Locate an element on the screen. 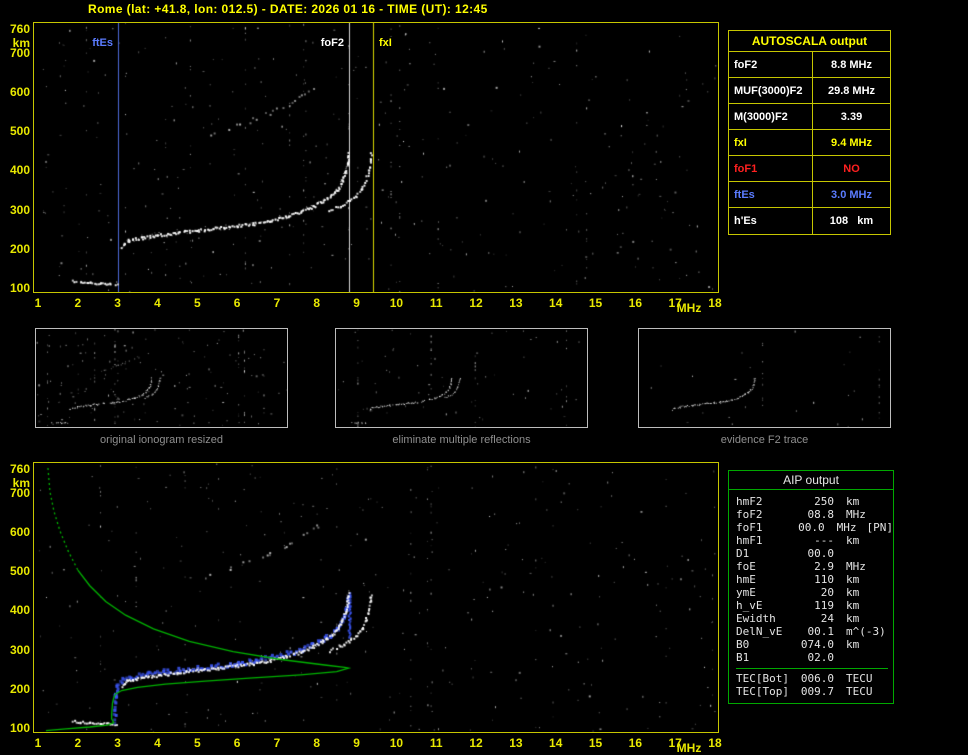  aip-param-label: hmF2 is located at coordinates (749, 501).